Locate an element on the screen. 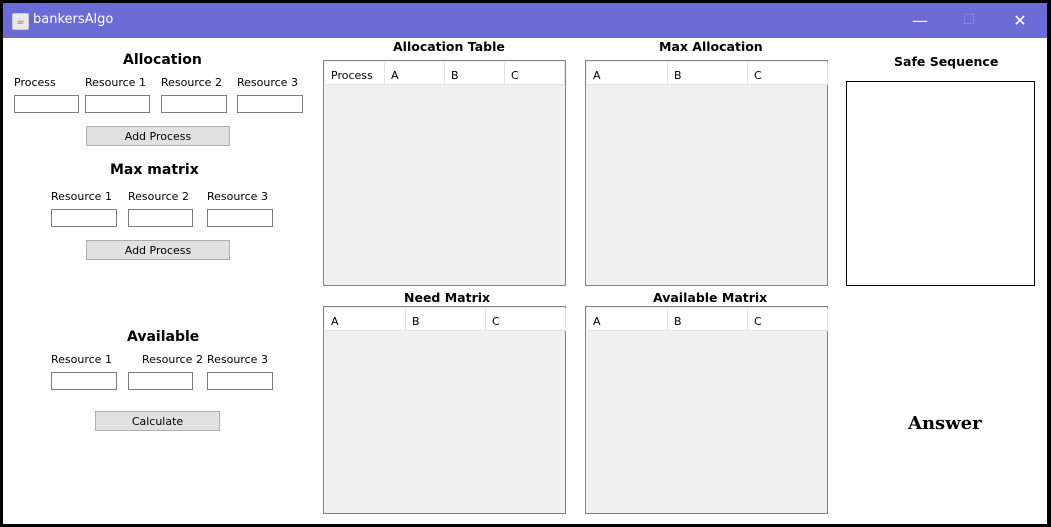 The image size is (1051, 527). allocation-heading: Allocation is located at coordinates (162, 60).